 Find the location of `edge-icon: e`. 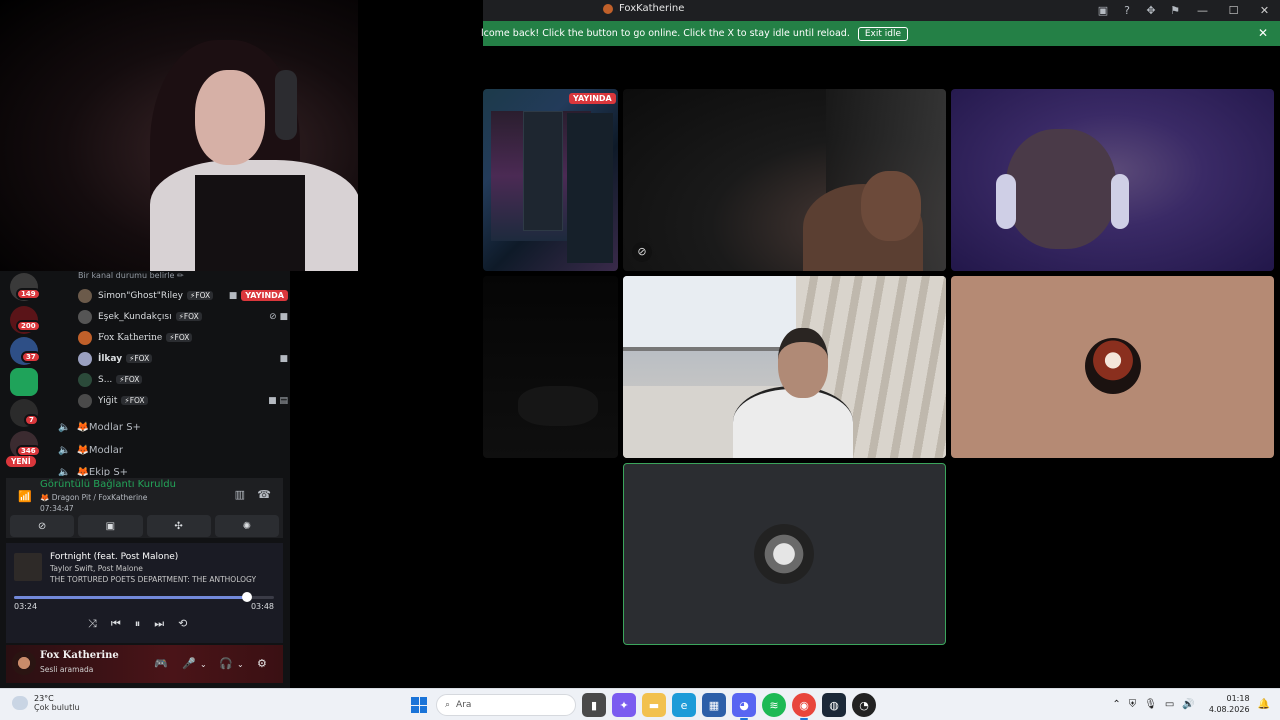

edge-icon: e is located at coordinates (684, 705).